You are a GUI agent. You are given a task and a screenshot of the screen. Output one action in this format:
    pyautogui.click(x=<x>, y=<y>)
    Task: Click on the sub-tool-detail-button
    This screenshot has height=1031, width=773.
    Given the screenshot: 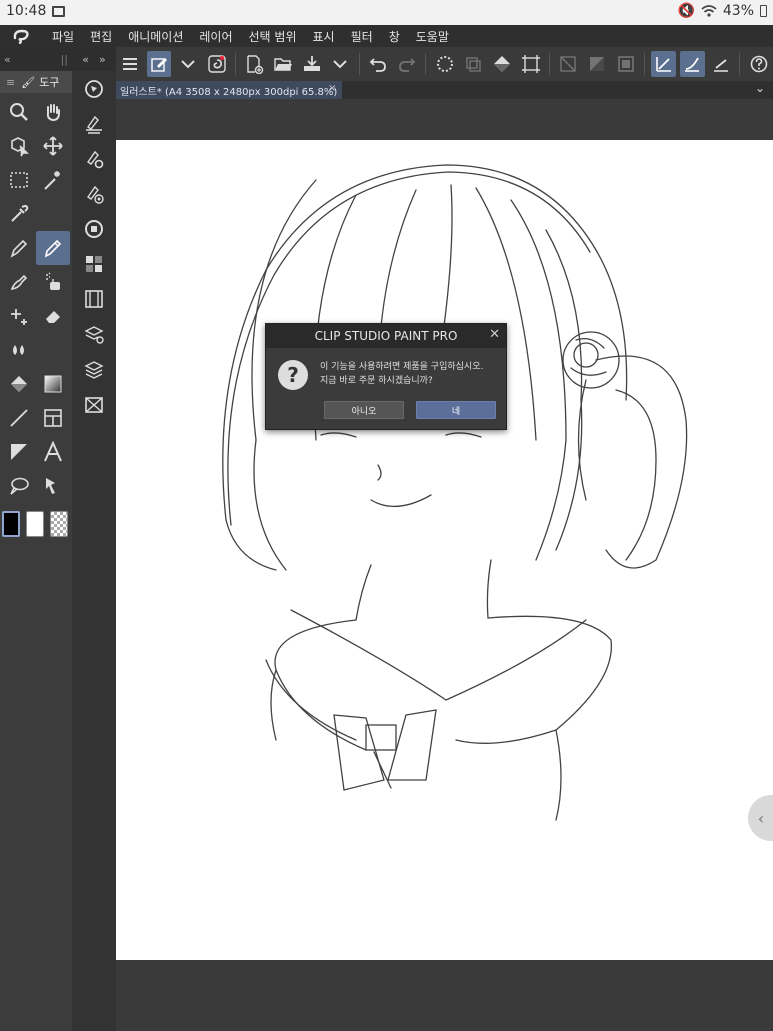 What is the action you would take?
    pyautogui.click(x=94, y=193)
    